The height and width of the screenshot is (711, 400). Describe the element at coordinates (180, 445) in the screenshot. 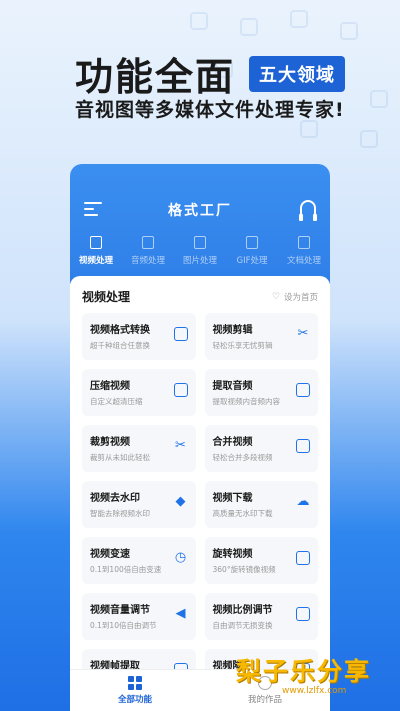

I see `crop-icon: ✂` at that location.